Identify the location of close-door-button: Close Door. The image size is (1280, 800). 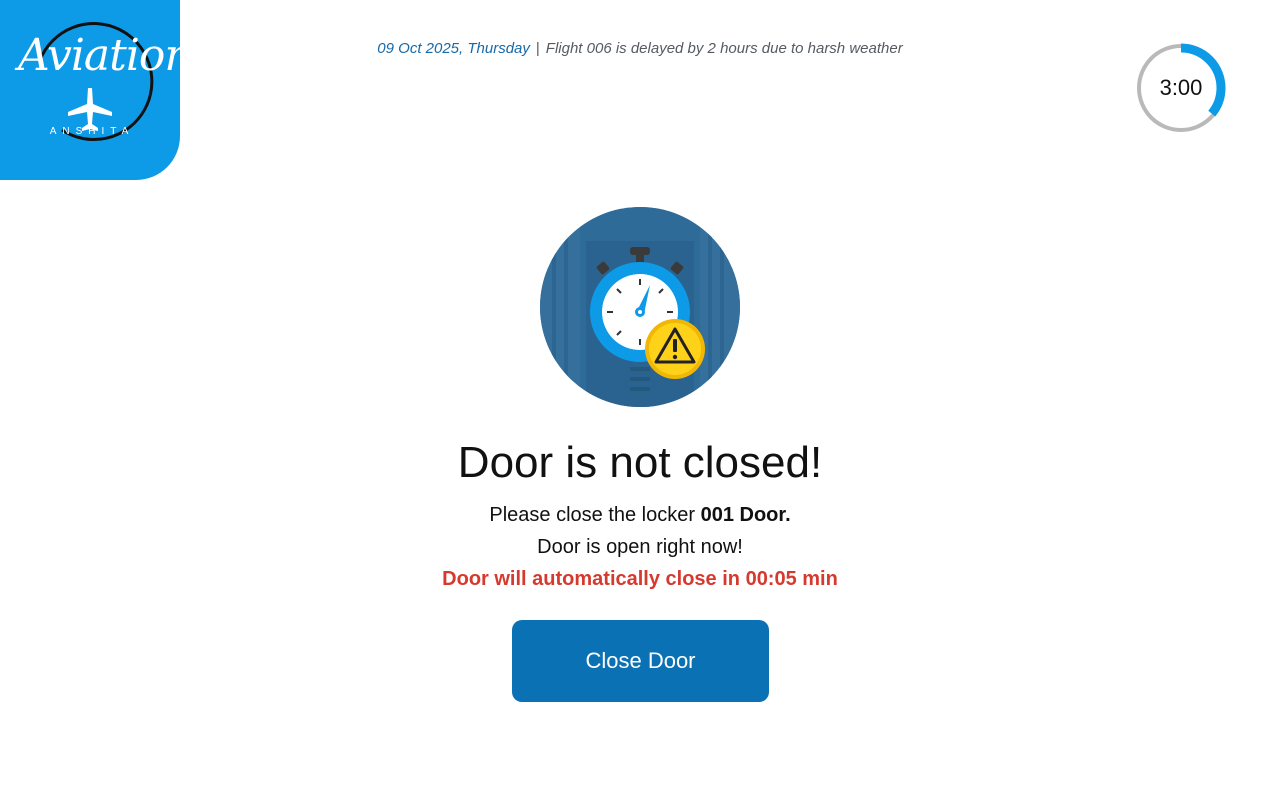
(640, 661).